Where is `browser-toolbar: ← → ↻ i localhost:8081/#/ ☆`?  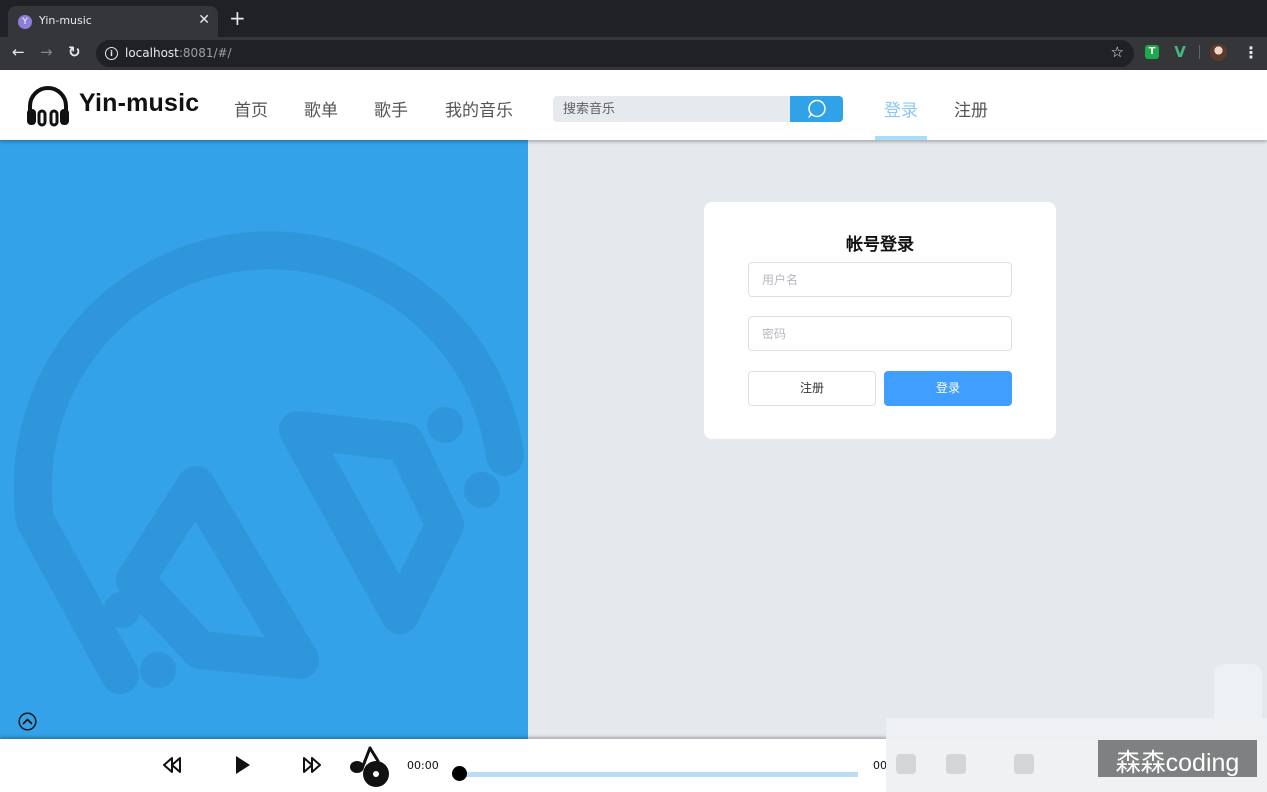 browser-toolbar: ← → ↻ i localhost:8081/#/ ☆ is located at coordinates (633, 53).